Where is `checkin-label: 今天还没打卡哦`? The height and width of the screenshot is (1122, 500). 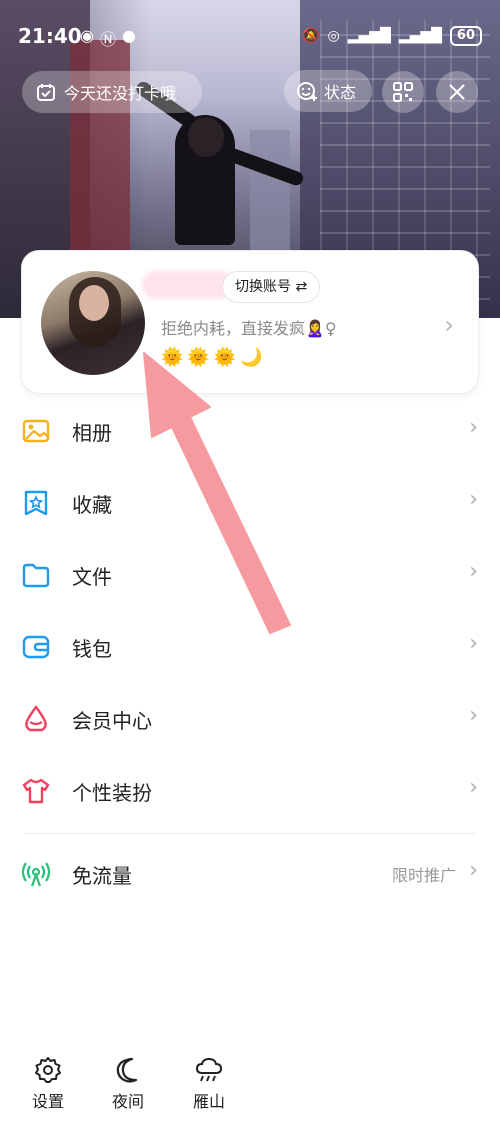
checkin-label: 今天还没打卡哦 is located at coordinates (120, 93).